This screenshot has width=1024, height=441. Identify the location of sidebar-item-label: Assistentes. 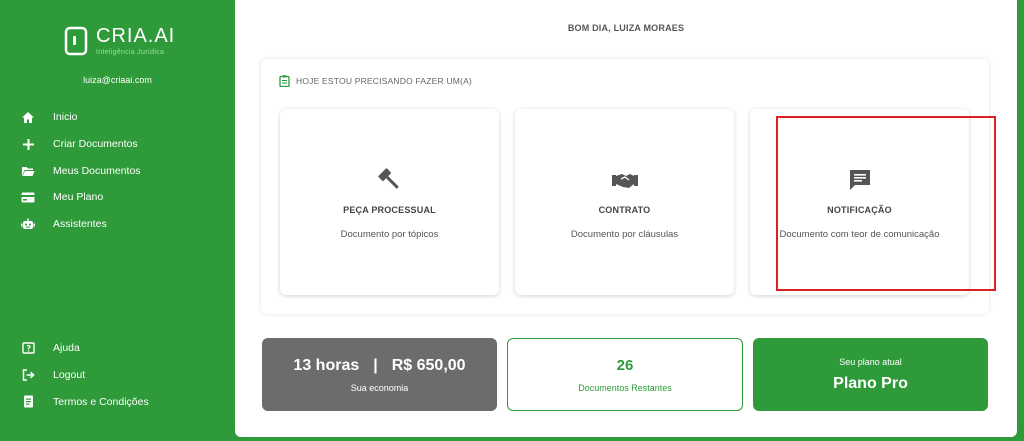
(80, 224).